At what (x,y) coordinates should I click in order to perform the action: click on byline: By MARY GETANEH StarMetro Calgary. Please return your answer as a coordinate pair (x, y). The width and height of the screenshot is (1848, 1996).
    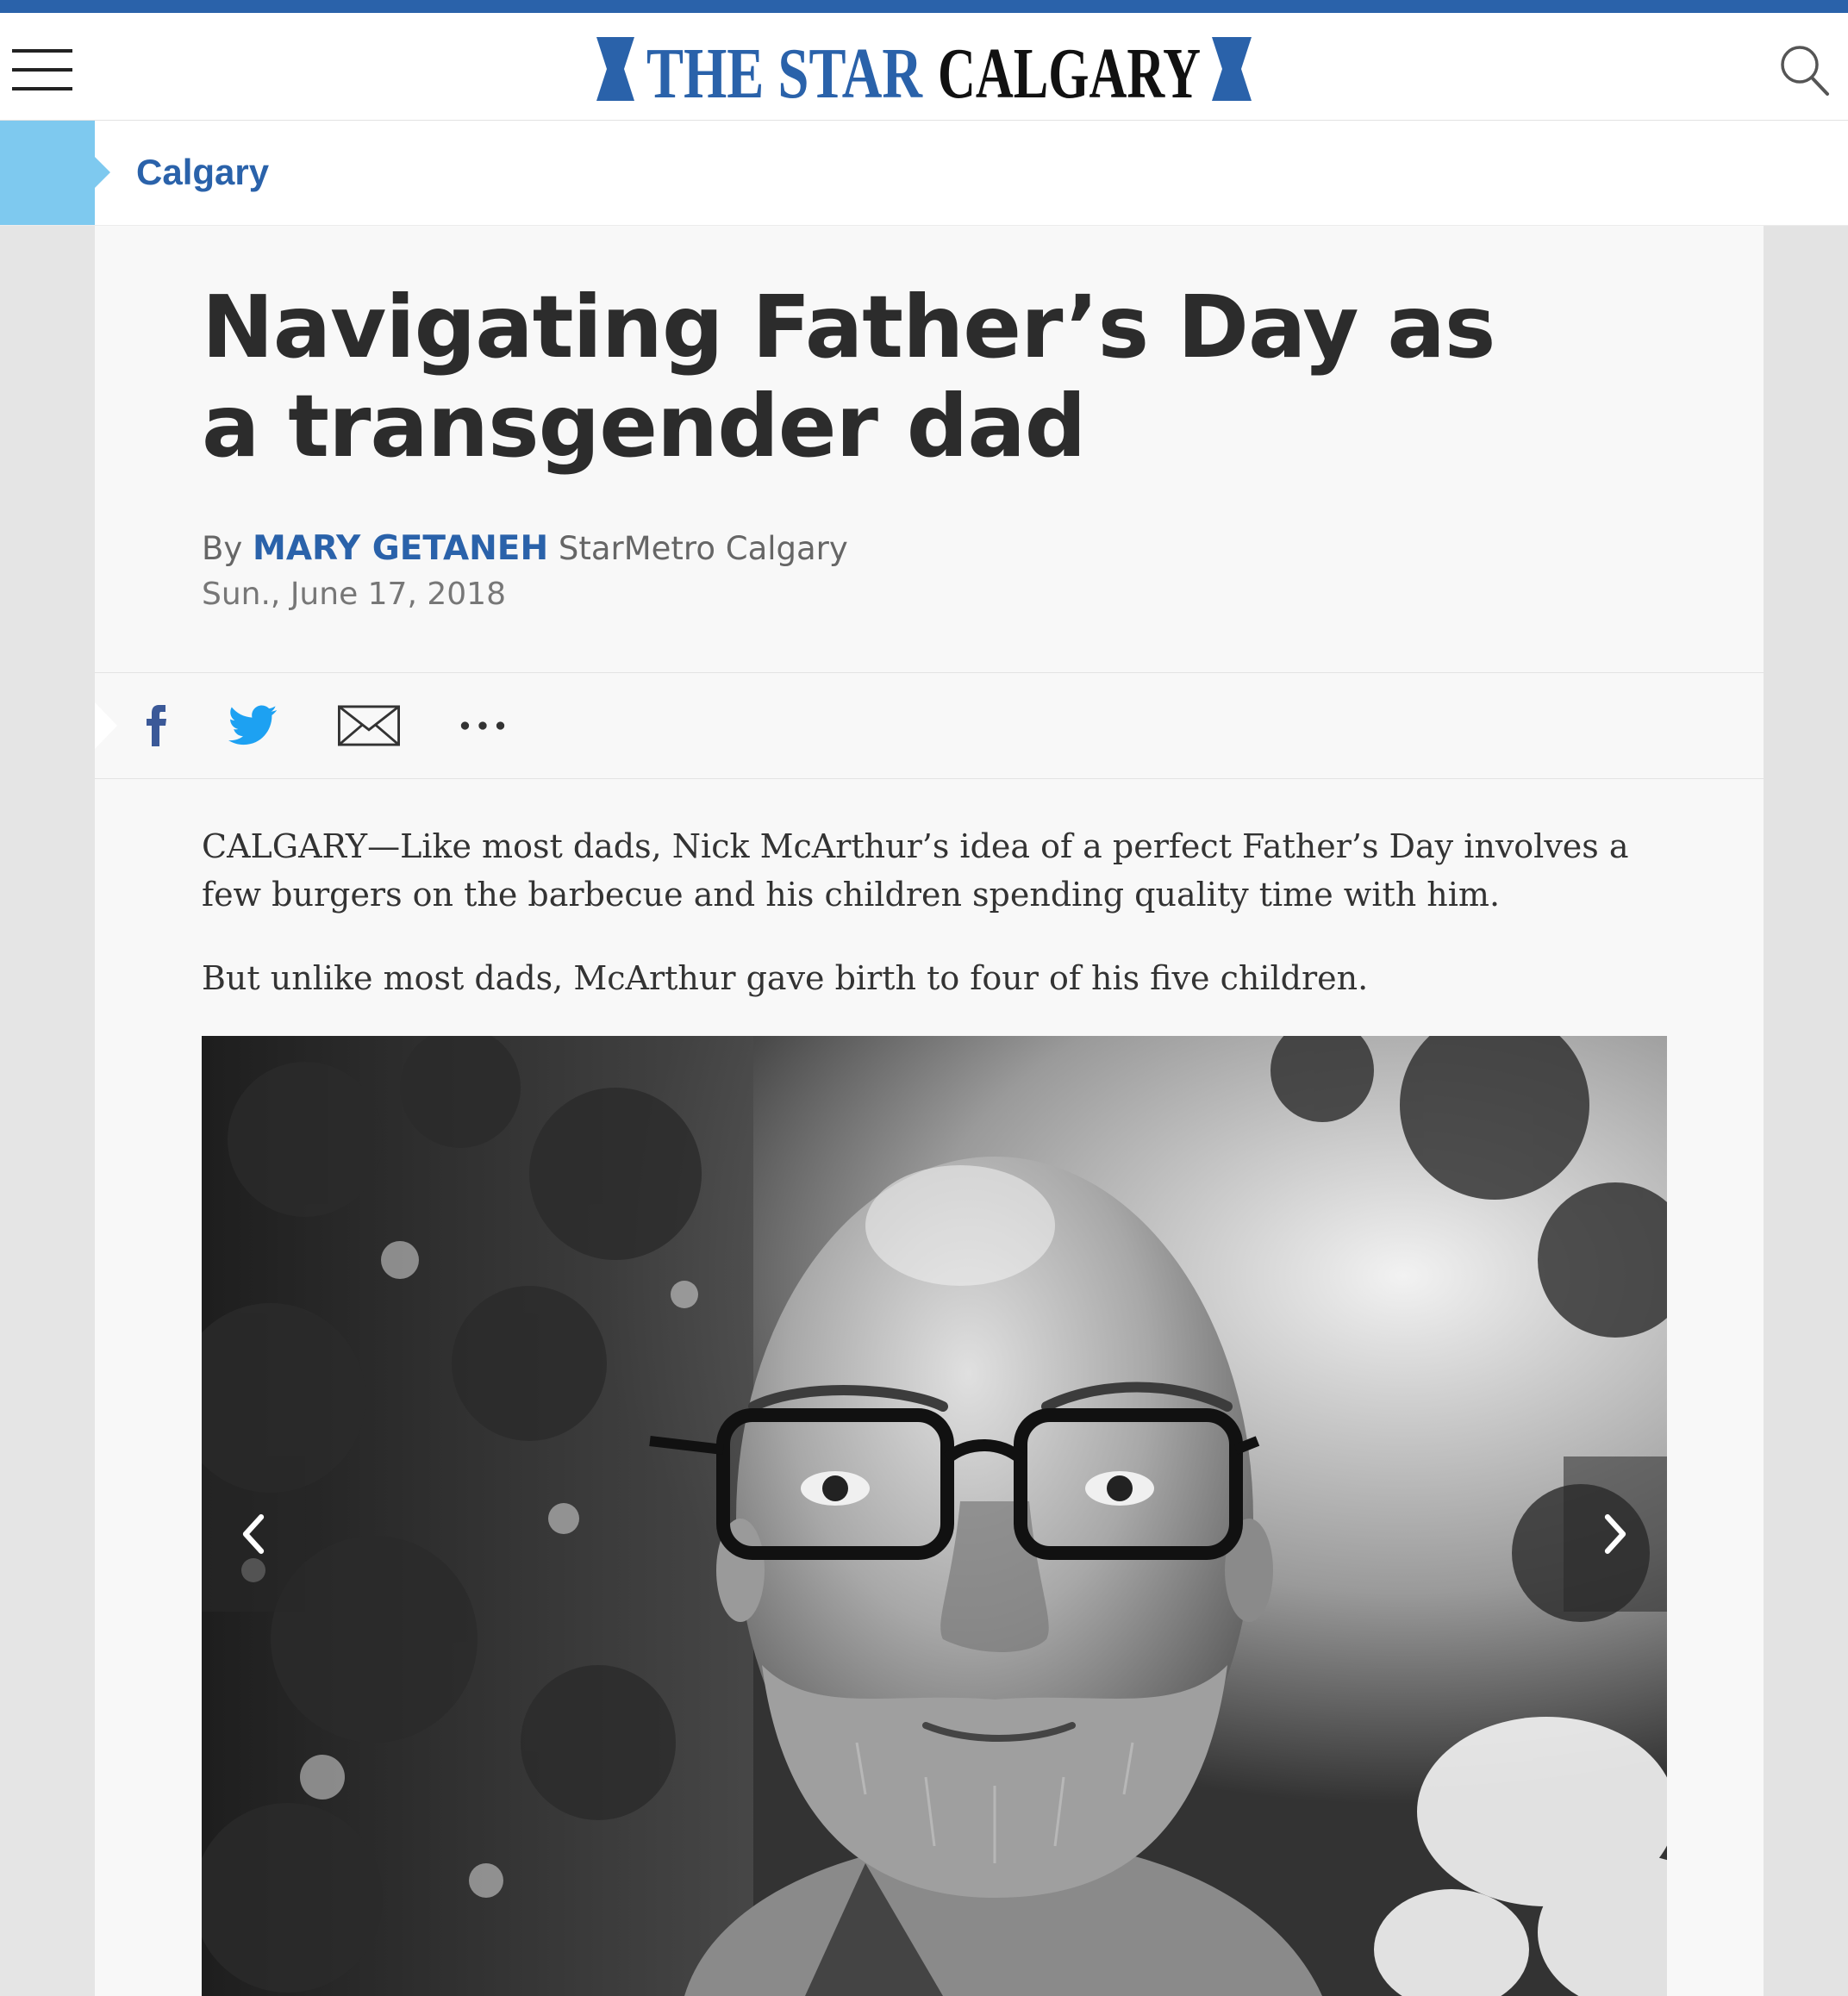
    Looking at the image, I should click on (525, 548).